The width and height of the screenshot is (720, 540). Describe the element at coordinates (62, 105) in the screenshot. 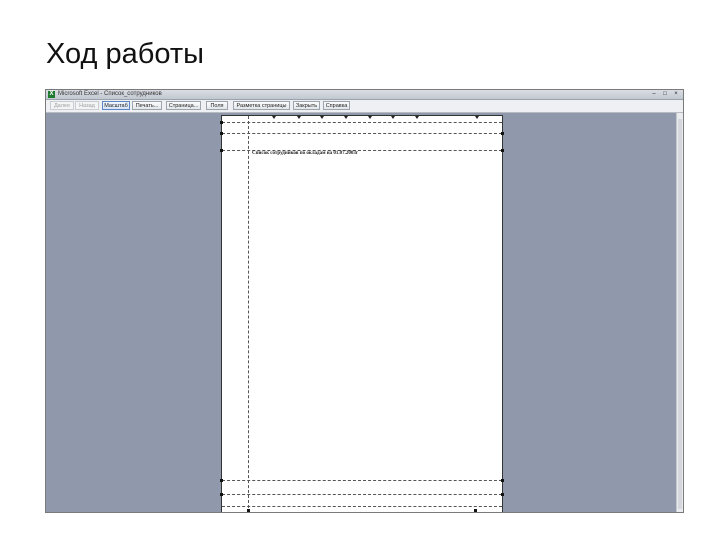

I see `next-button: Далее` at that location.